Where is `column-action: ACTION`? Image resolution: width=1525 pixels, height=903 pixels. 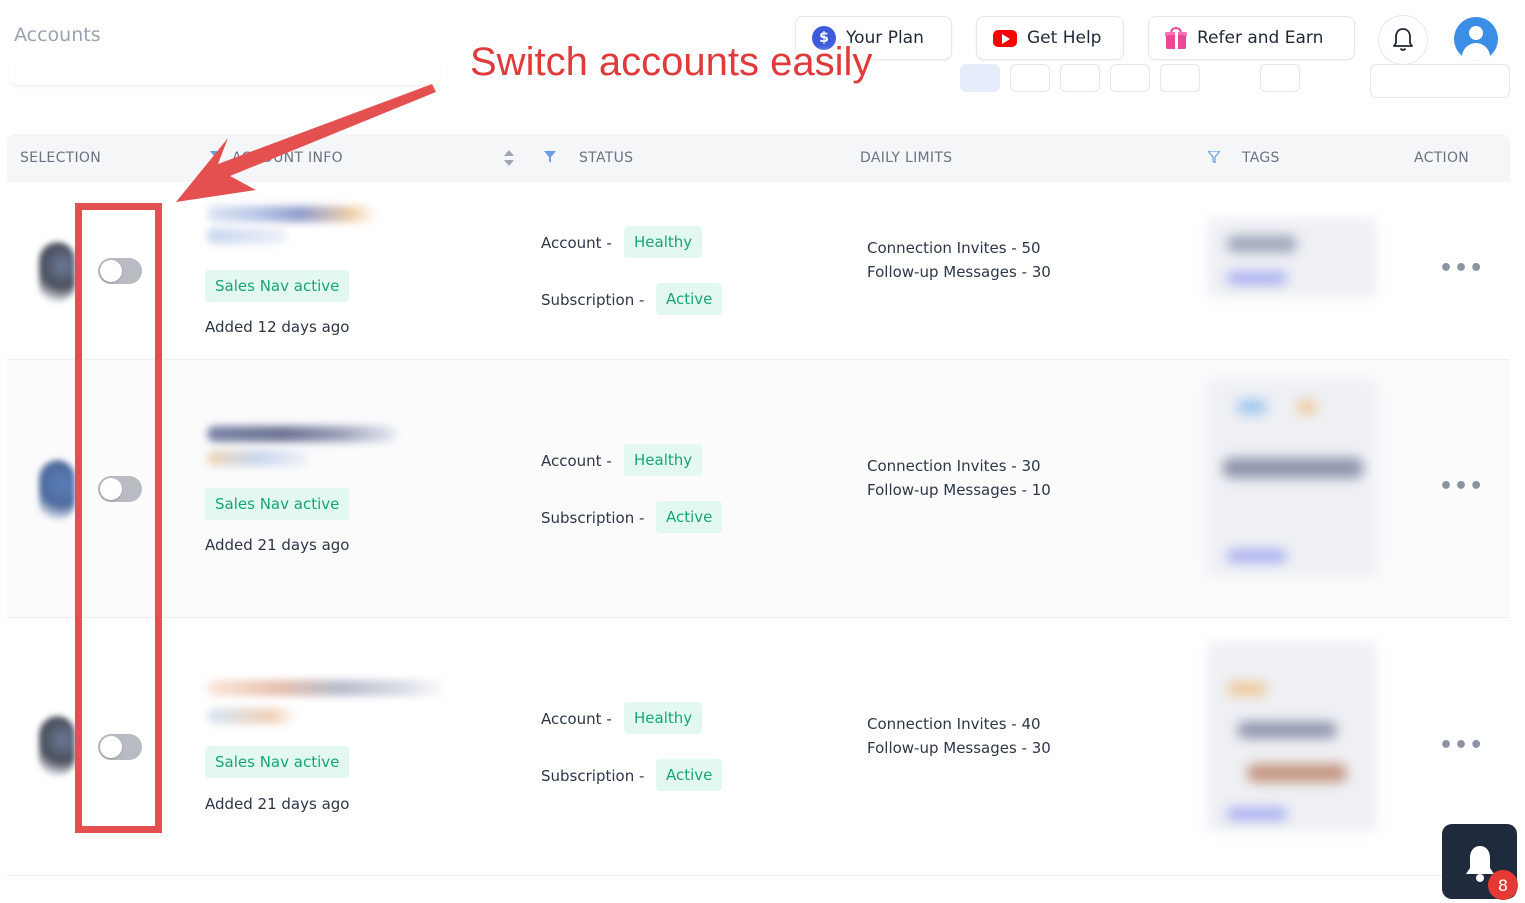
column-action: ACTION is located at coordinates (1442, 158).